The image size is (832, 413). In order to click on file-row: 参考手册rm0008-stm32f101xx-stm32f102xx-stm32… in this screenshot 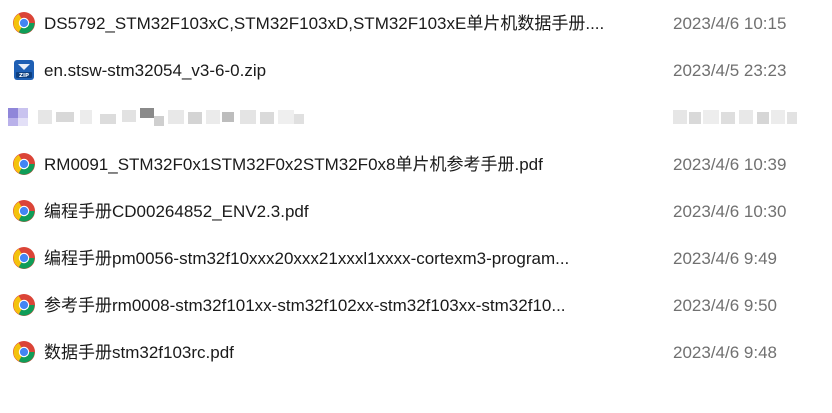, I will do `click(416, 305)`.